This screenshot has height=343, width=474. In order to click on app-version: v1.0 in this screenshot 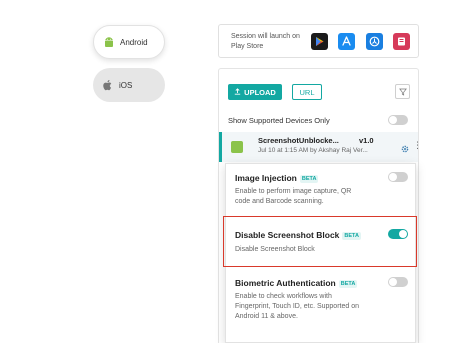, I will do `click(366, 140)`.